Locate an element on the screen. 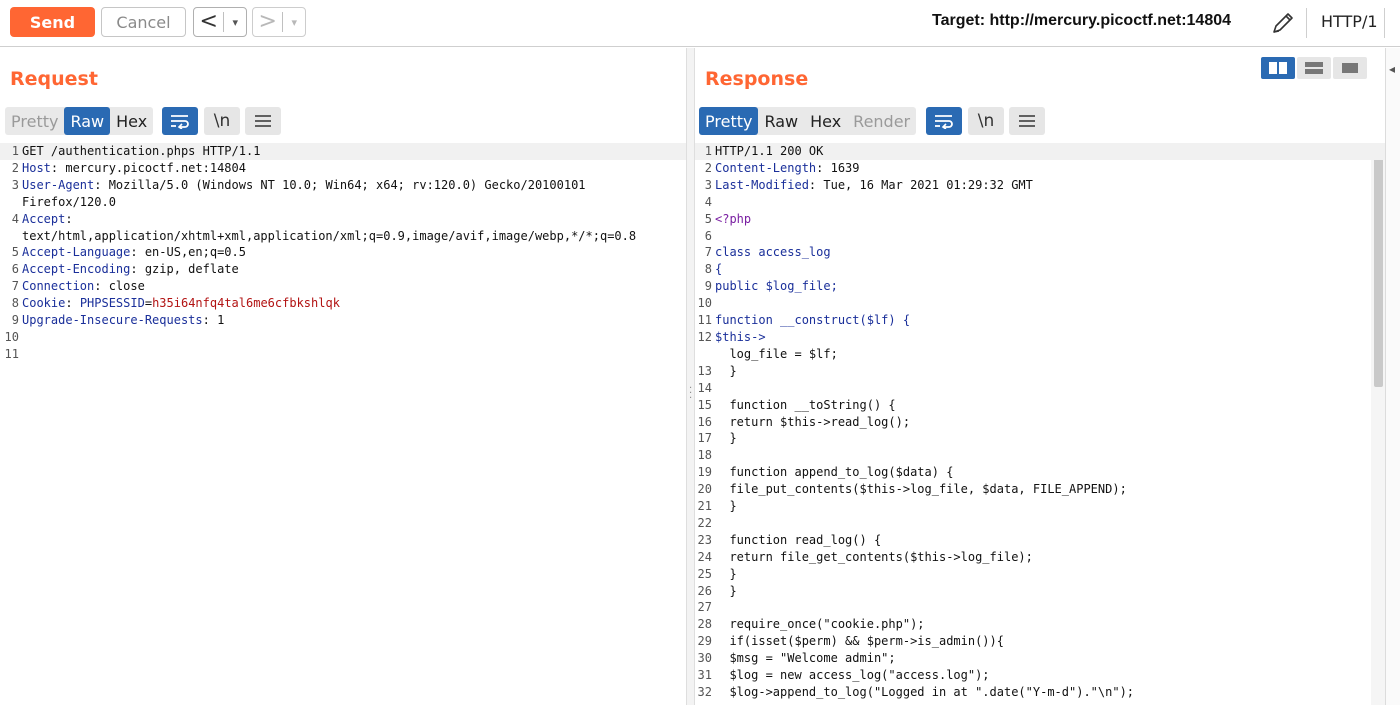 This screenshot has height=705, width=1400. code-line: 31 $log = new access_log("access.log"); is located at coordinates (1040, 675).